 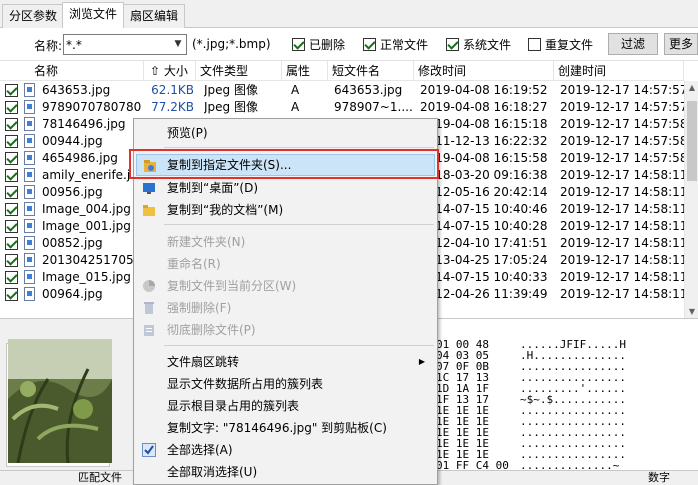 I want to click on deleted-checkbox: 已删除, so click(x=318, y=44).